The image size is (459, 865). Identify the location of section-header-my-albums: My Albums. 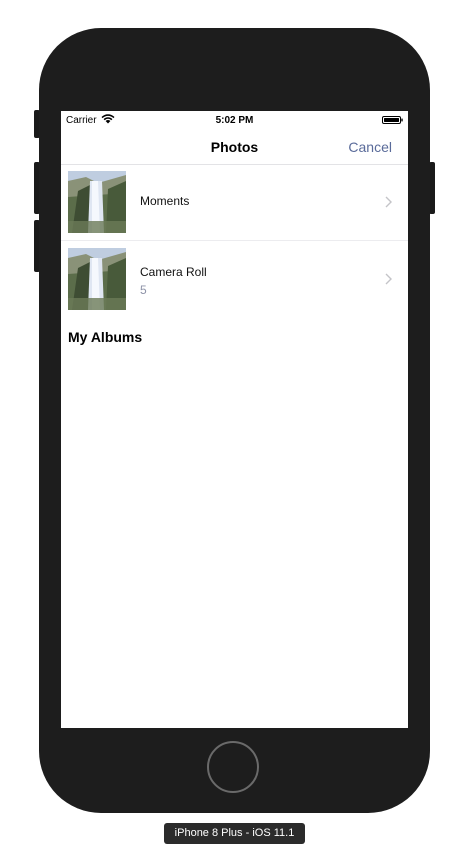
(105, 337).